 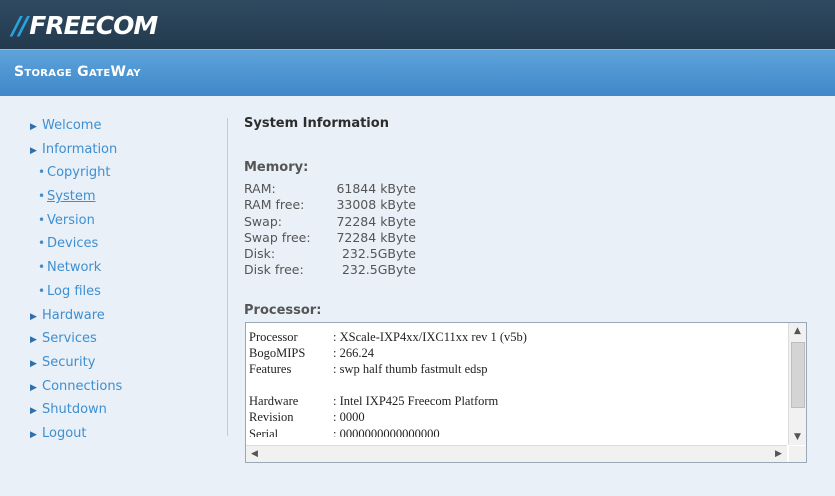 What do you see at coordinates (120, 363) in the screenshot?
I see `sidebar-item-security: ▶ Security` at bounding box center [120, 363].